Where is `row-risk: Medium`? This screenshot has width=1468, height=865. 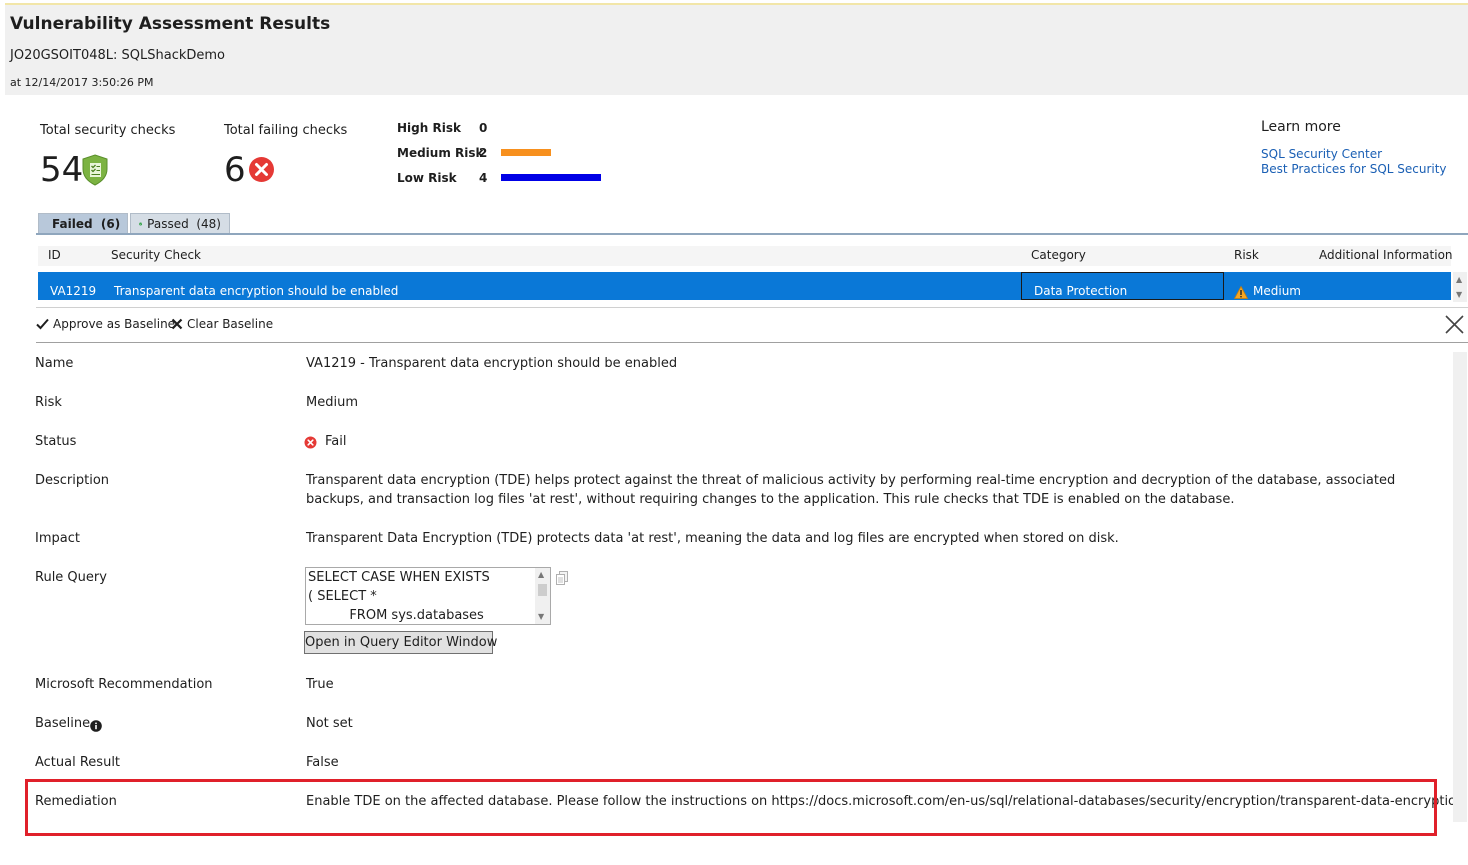
row-risk: Medium is located at coordinates (1277, 291).